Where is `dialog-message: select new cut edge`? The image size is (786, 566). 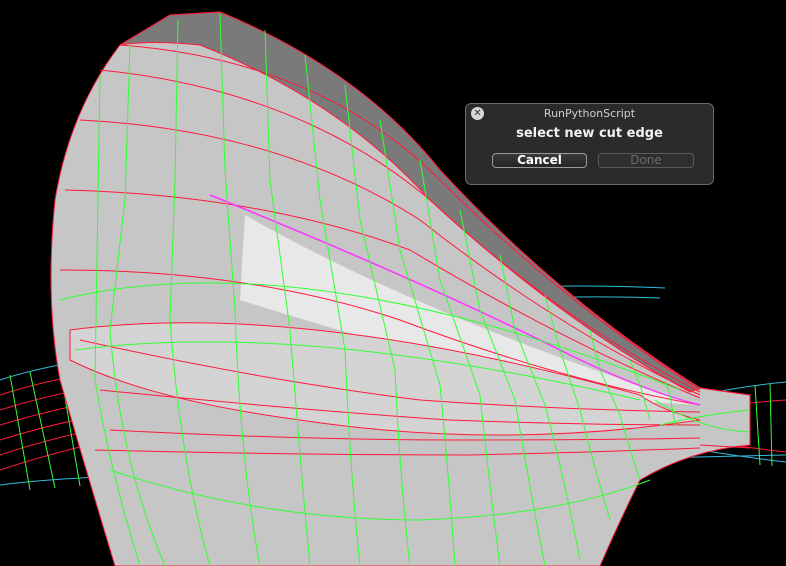
dialog-message: select new cut edge is located at coordinates (589, 133).